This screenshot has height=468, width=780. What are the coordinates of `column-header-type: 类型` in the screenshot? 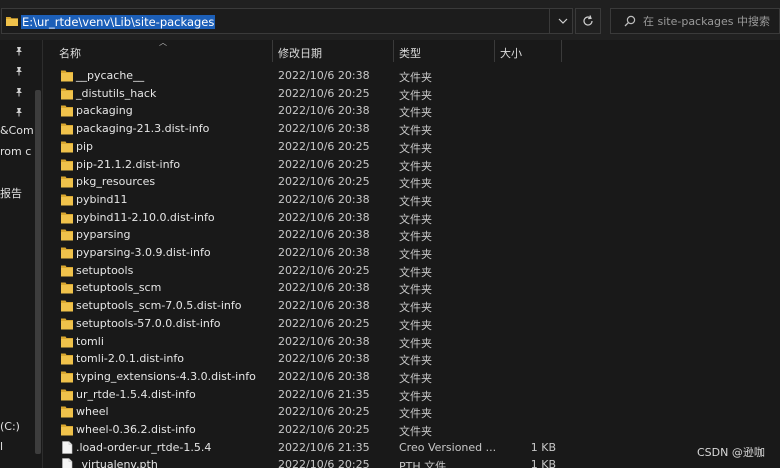 It's located at (410, 53).